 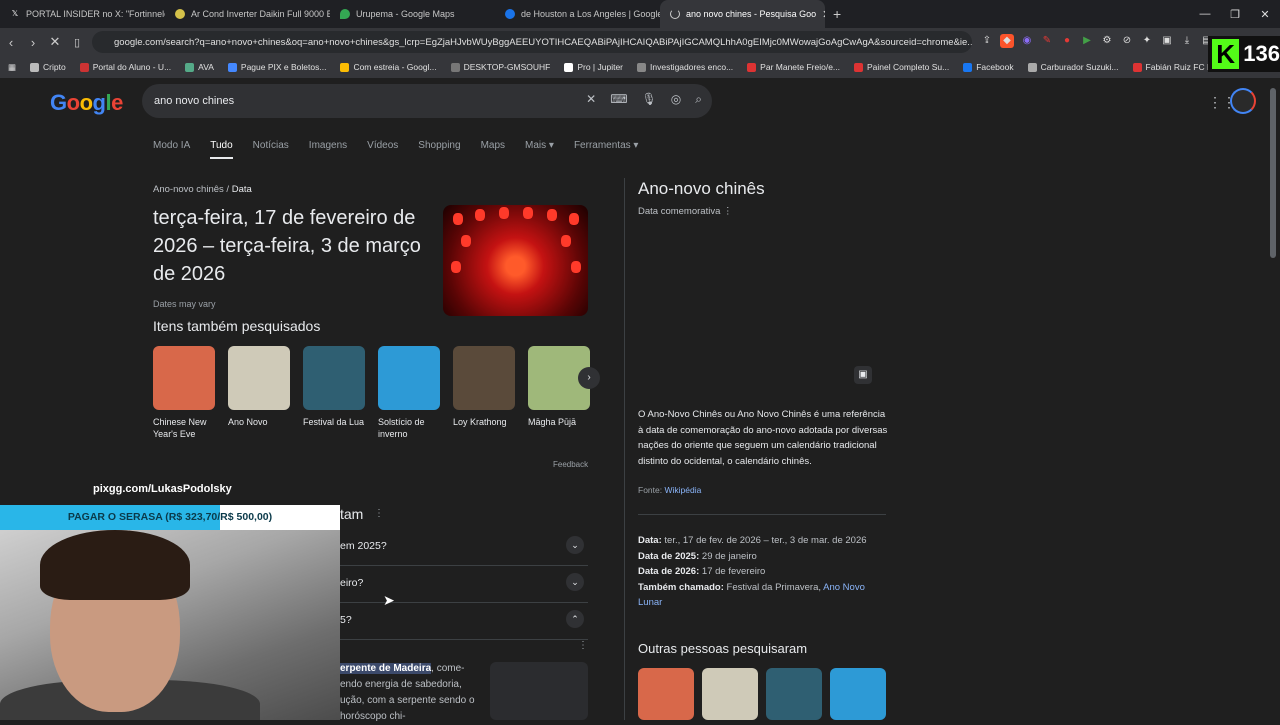 What do you see at coordinates (837, 14) in the screenshot?
I see `new-tab-icon: +` at bounding box center [837, 14].